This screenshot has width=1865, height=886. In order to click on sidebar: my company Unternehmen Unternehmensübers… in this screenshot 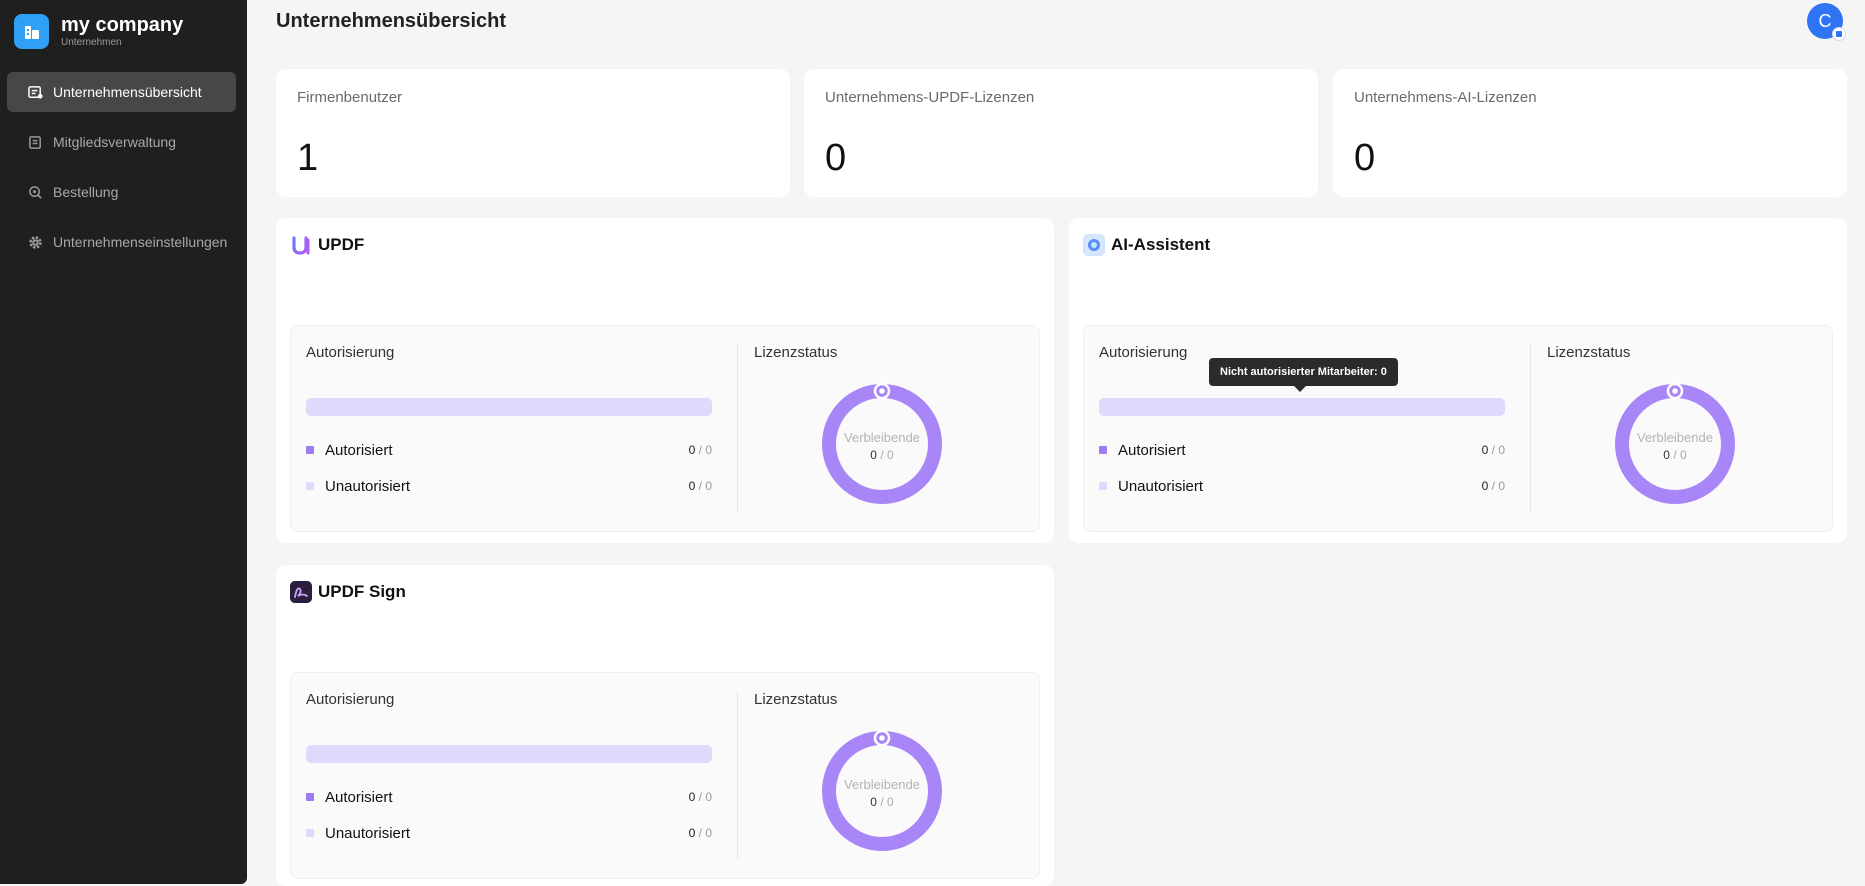, I will do `click(123, 442)`.